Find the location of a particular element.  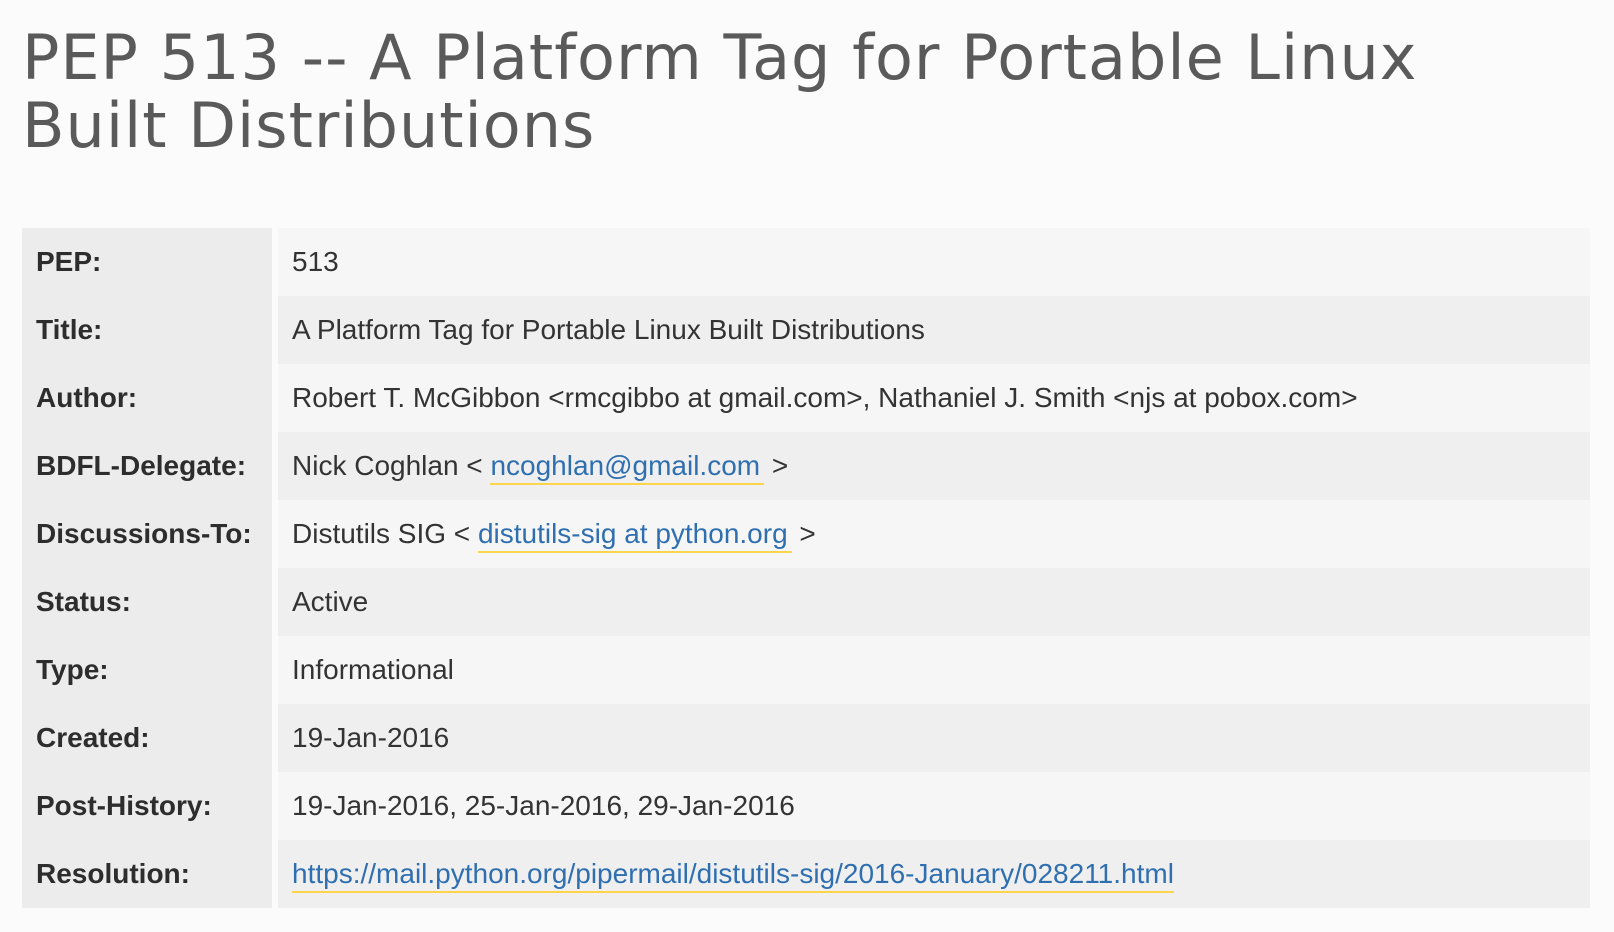

field-value-created: 19-Jan-2016 is located at coordinates (934, 738).